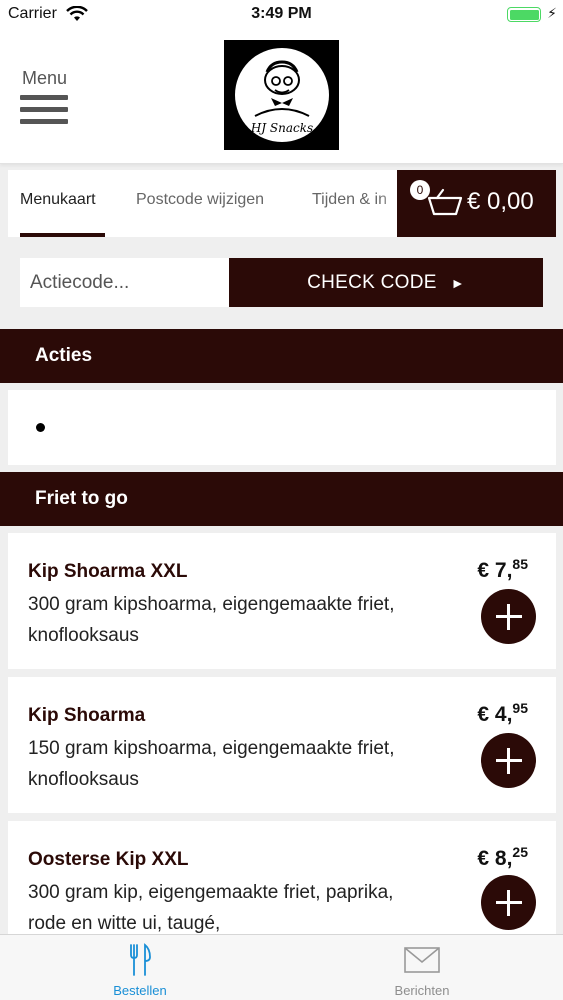 The height and width of the screenshot is (1000, 563). I want to click on product-price: € 7,85, so click(502, 569).